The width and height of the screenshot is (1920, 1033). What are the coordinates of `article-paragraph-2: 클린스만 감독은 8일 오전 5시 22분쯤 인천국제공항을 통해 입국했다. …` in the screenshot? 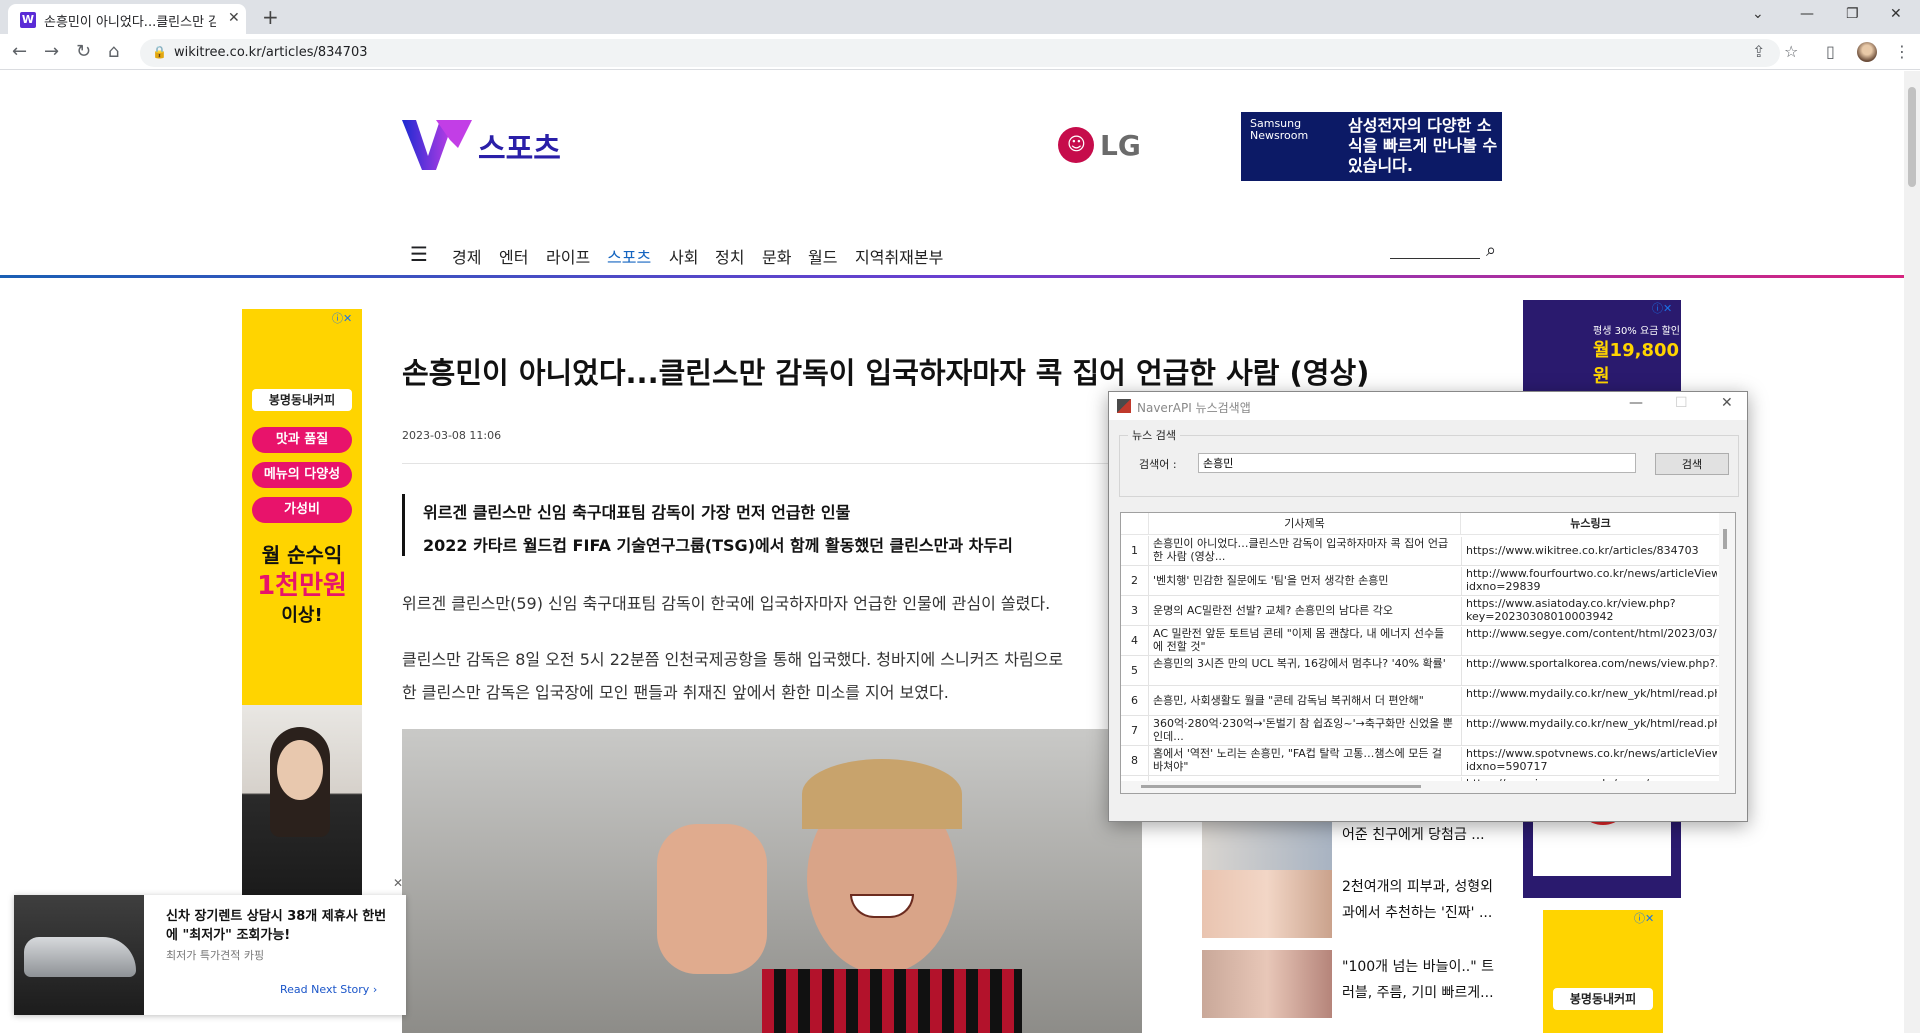 It's located at (733, 659).